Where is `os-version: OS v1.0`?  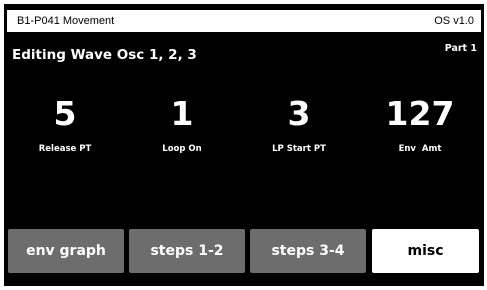
os-version: OS v1.0 is located at coordinates (454, 21).